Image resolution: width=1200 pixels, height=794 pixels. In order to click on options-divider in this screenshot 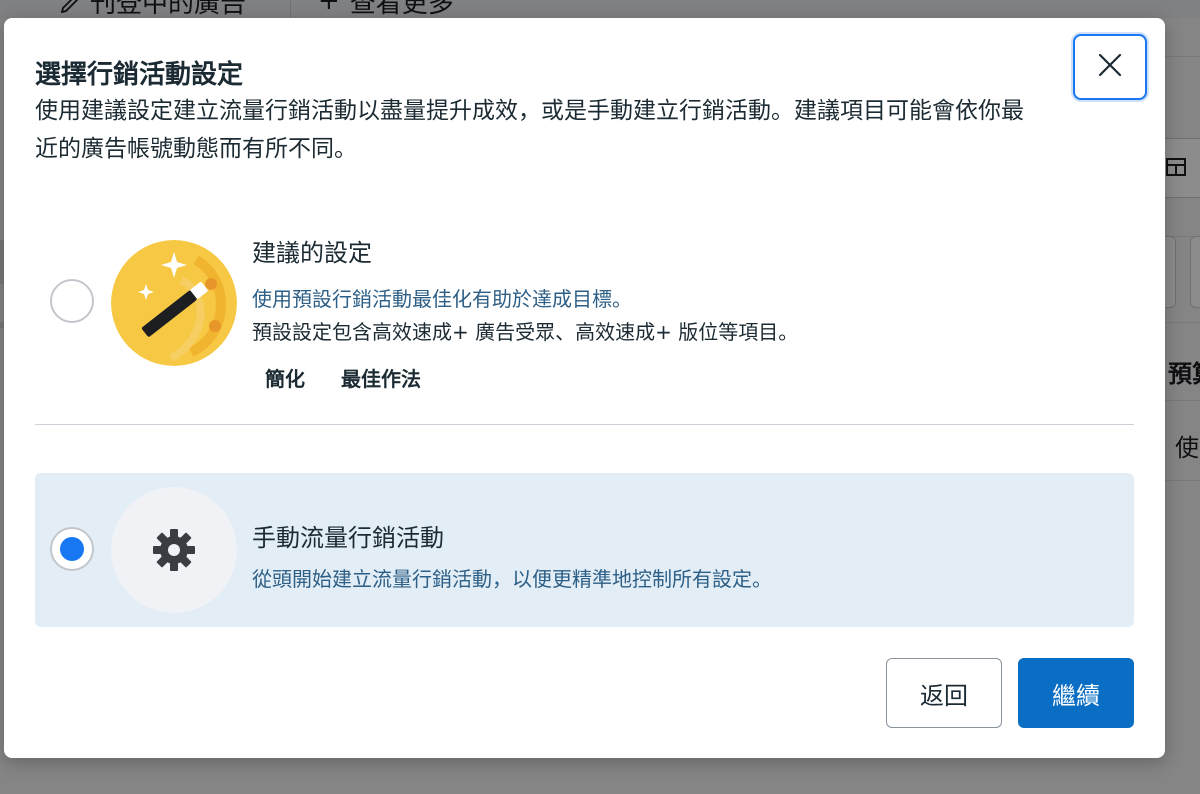, I will do `click(584, 424)`.